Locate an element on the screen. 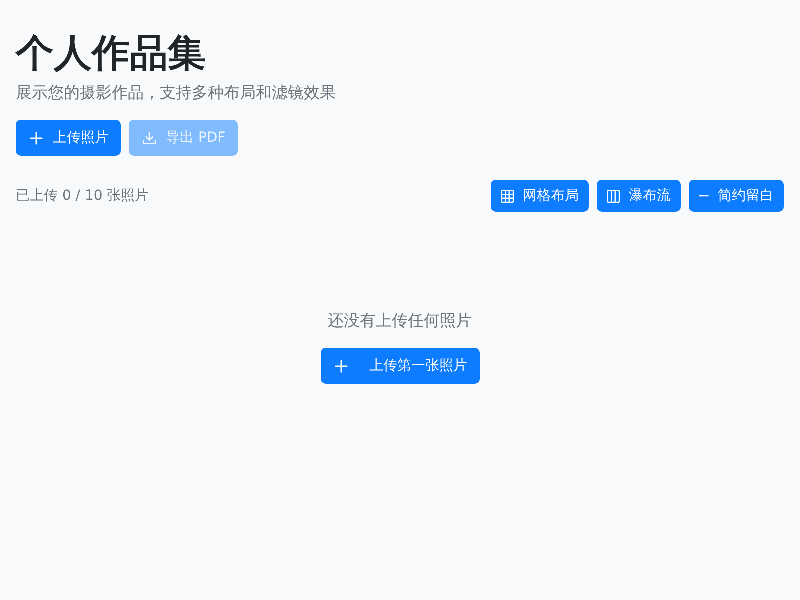 The height and width of the screenshot is (600, 800). layout-button: 简约留白 is located at coordinates (736, 196).